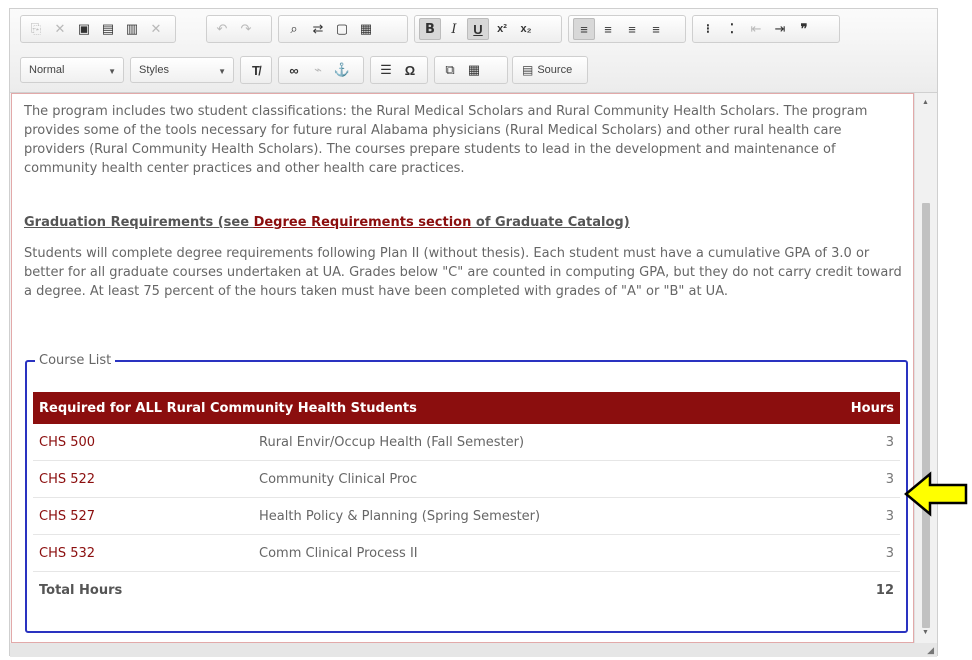 The image size is (972, 660). What do you see at coordinates (780, 29) in the screenshot?
I see `indent-icon: ⇥` at bounding box center [780, 29].